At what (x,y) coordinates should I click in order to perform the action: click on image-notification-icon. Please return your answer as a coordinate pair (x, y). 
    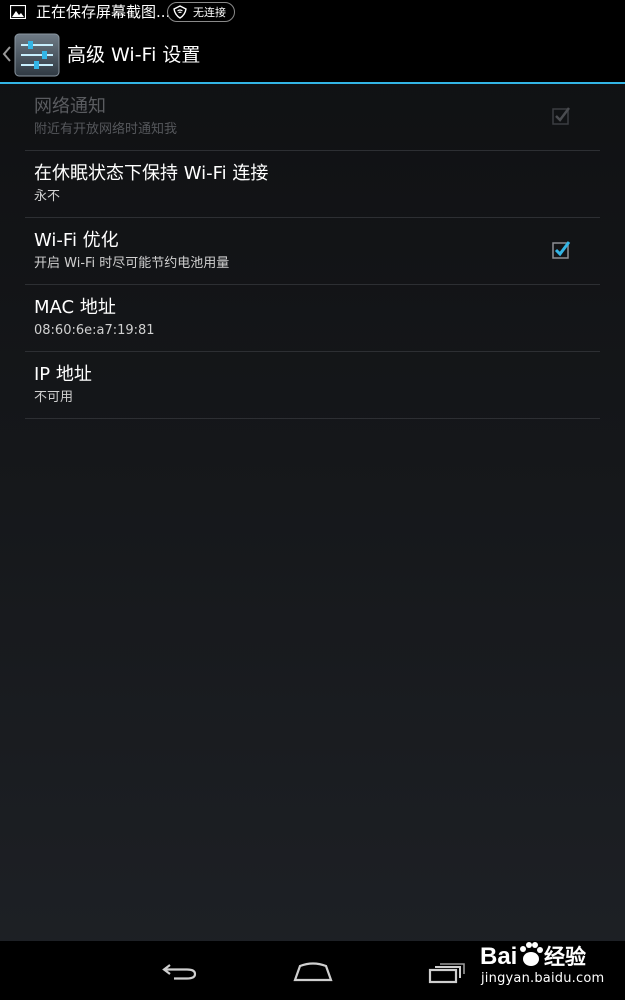
    Looking at the image, I should click on (18, 12).